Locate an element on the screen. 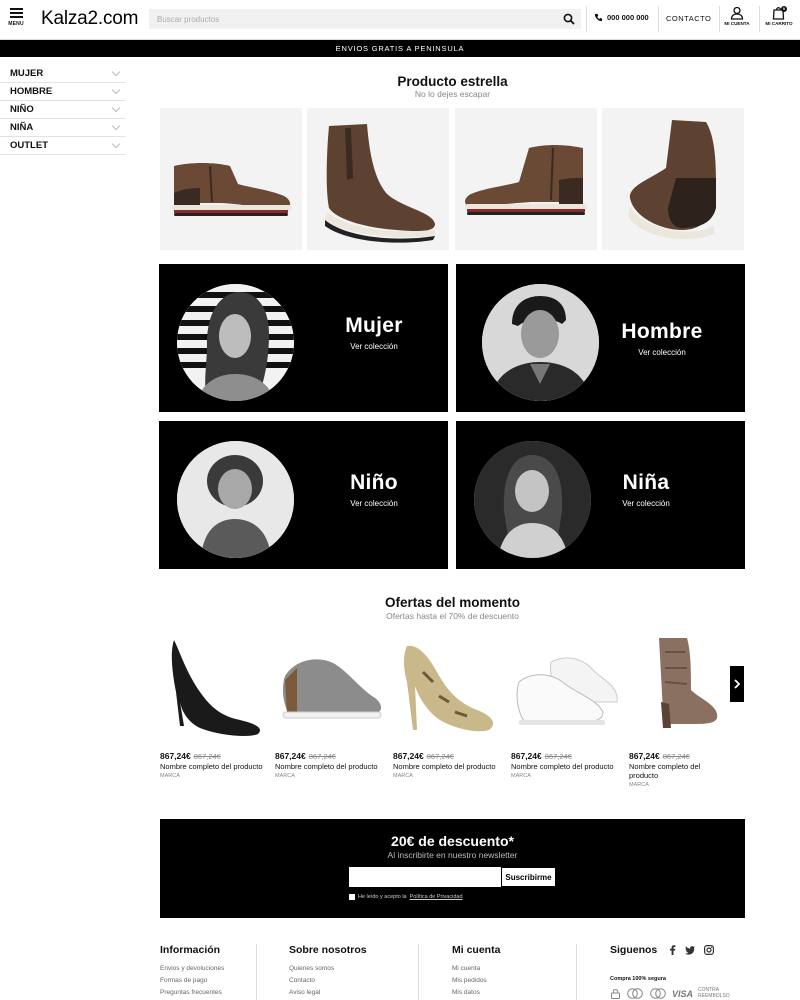 The width and height of the screenshot is (800, 1000). newsletter-title: 20€ de descuento* is located at coordinates (452, 841).